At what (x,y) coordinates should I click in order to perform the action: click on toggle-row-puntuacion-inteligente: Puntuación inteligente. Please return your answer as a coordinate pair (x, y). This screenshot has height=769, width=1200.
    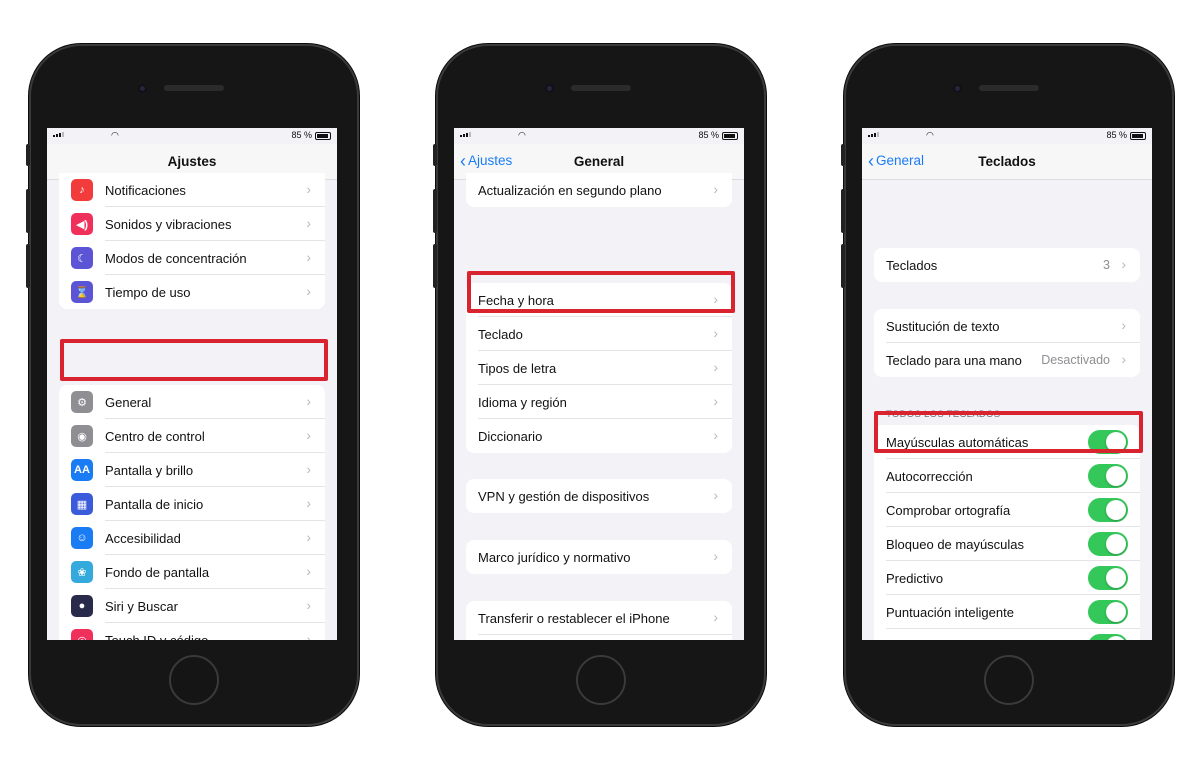
    Looking at the image, I should click on (1007, 612).